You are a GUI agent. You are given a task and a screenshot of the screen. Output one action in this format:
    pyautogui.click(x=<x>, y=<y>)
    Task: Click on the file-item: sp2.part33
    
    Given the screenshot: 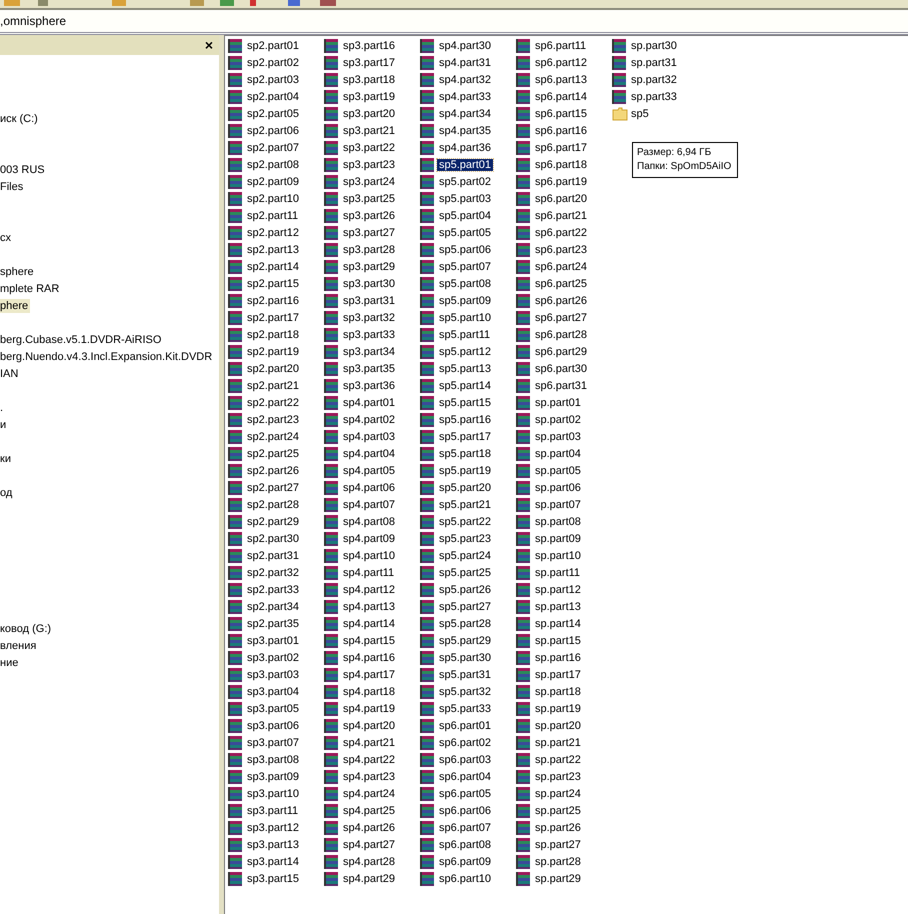 What is the action you would take?
    pyautogui.click(x=276, y=589)
    